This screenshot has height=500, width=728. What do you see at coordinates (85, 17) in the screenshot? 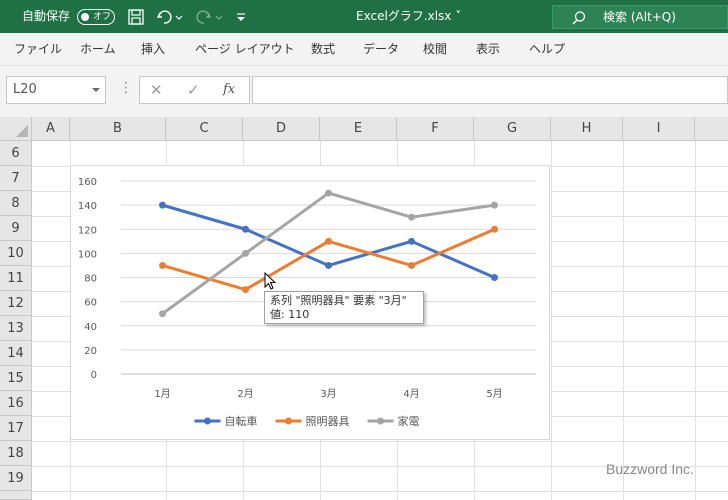
I see `toggle-knob` at bounding box center [85, 17].